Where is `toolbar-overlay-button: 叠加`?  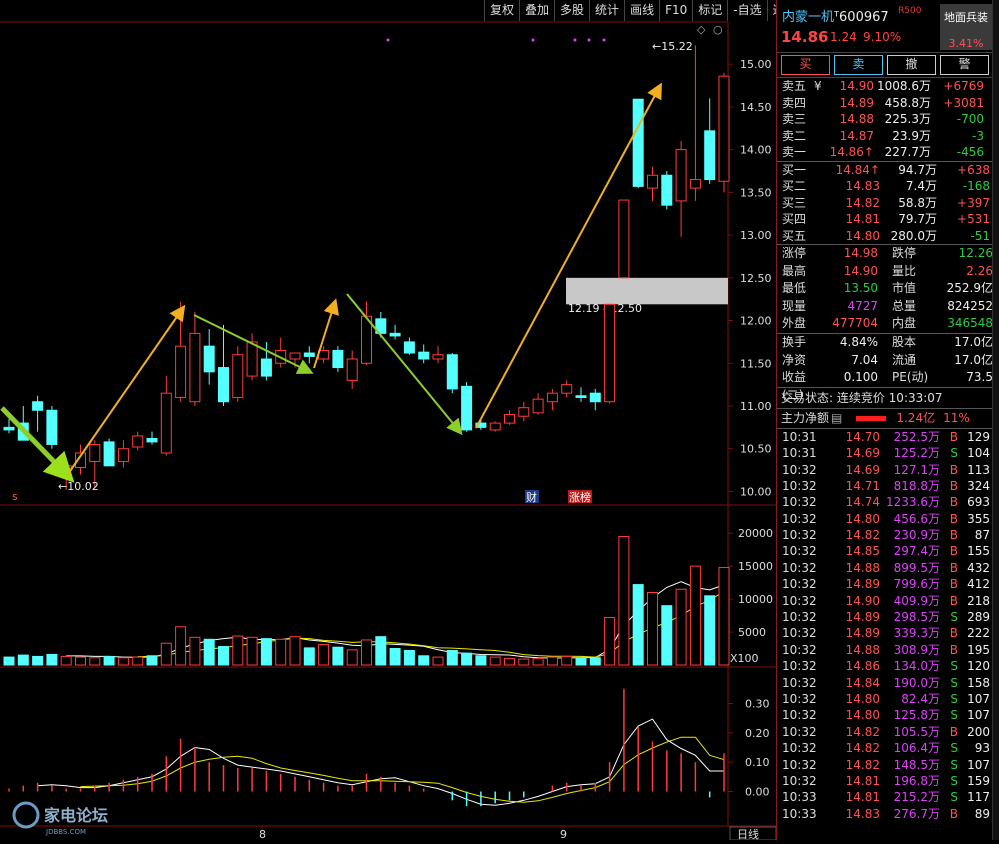 toolbar-overlay-button: 叠加 is located at coordinates (536, 10).